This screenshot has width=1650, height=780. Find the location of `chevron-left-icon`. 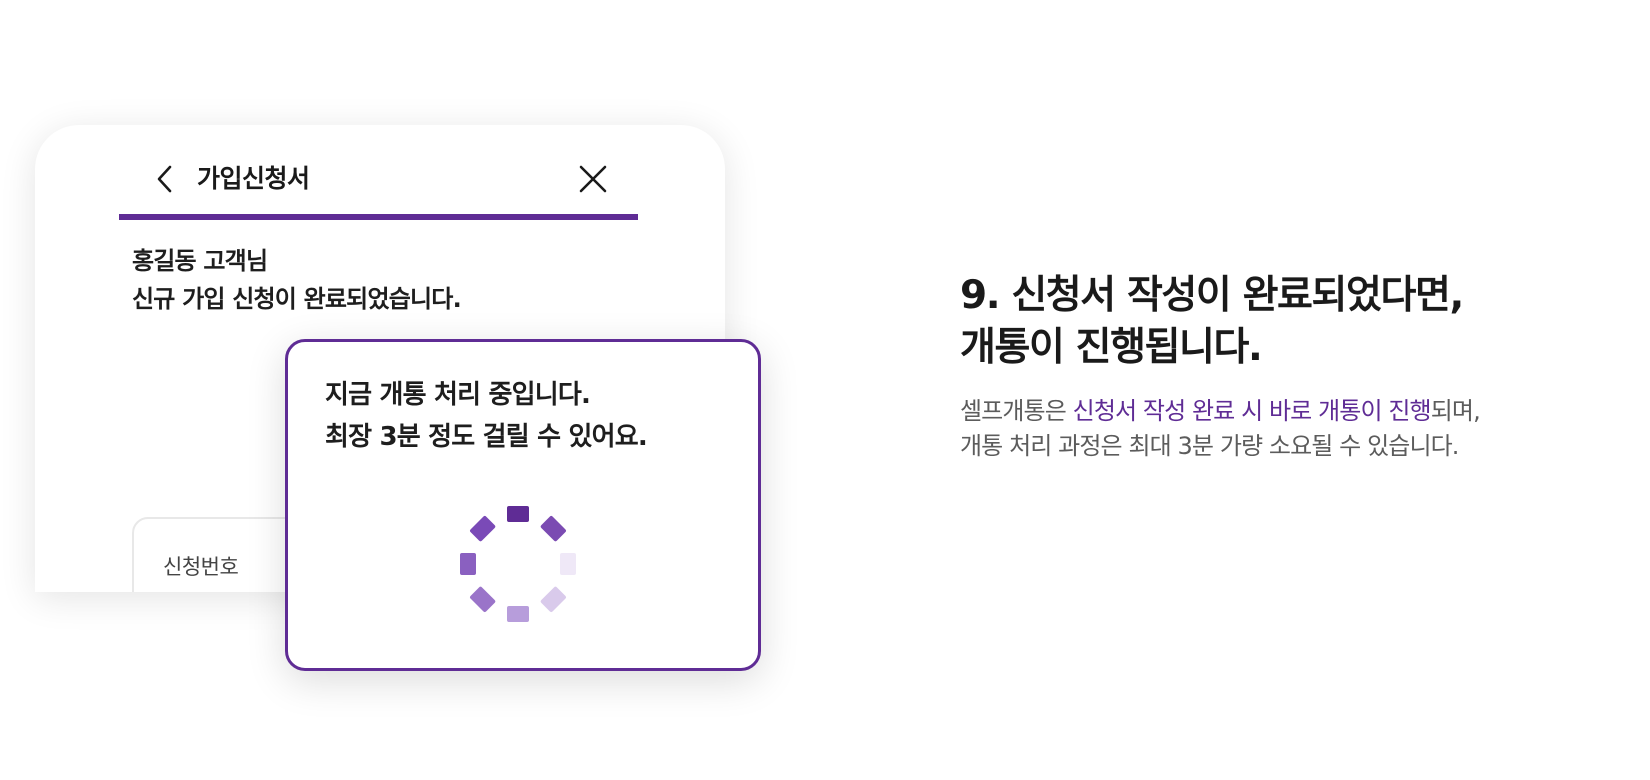

chevron-left-icon is located at coordinates (164, 179).